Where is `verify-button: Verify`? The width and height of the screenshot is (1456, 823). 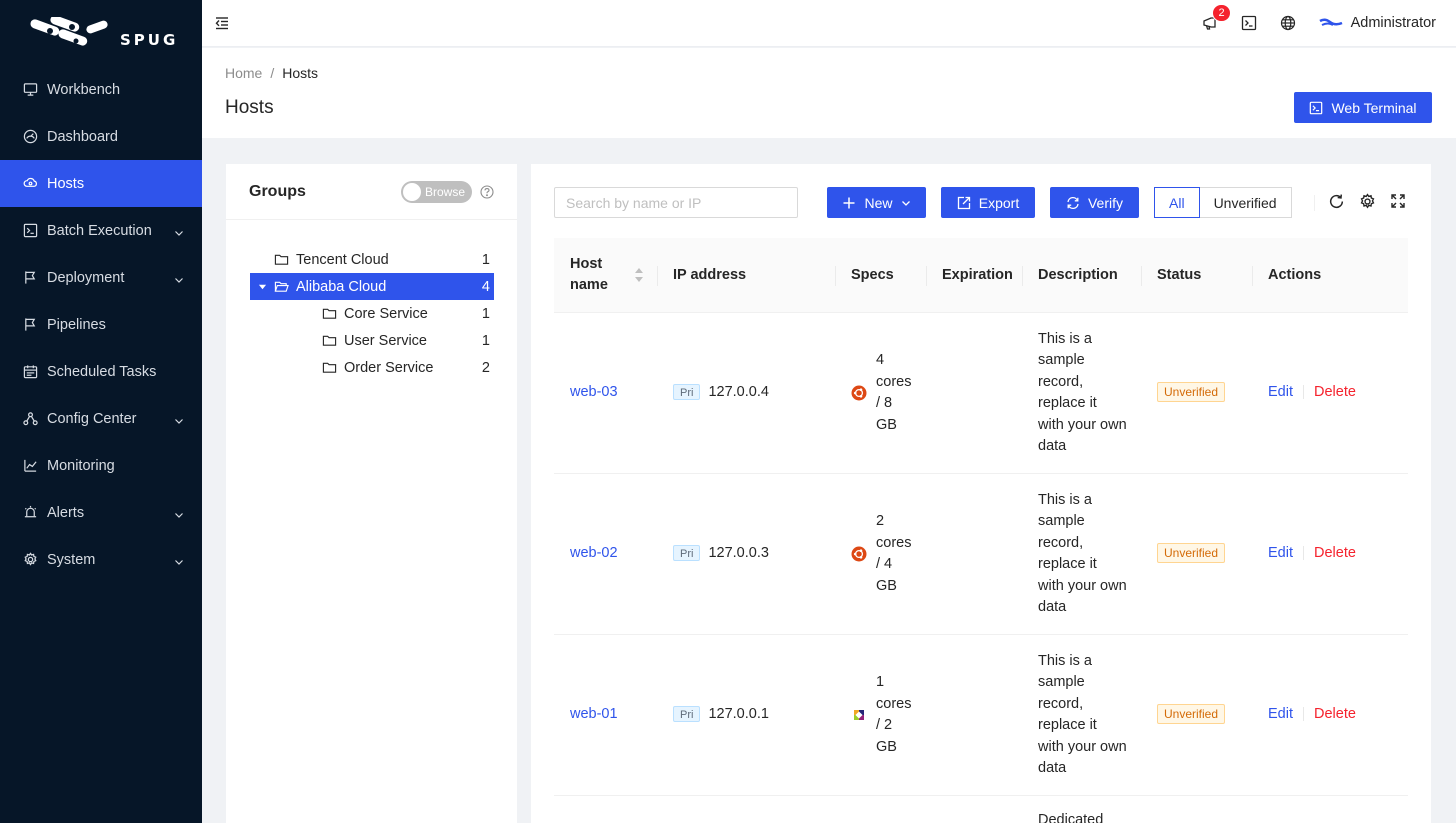
verify-button: Verify is located at coordinates (1094, 202).